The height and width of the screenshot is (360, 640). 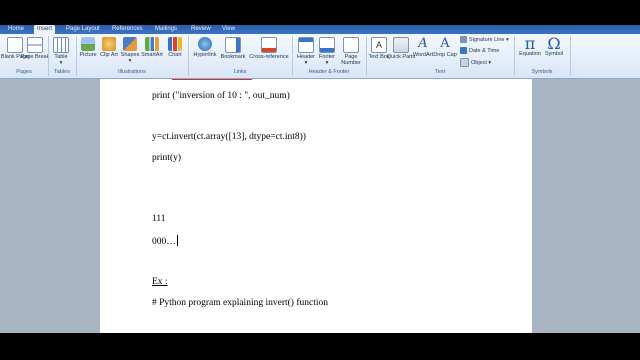 I want to click on drop-cap-icon: A, so click(x=445, y=43).